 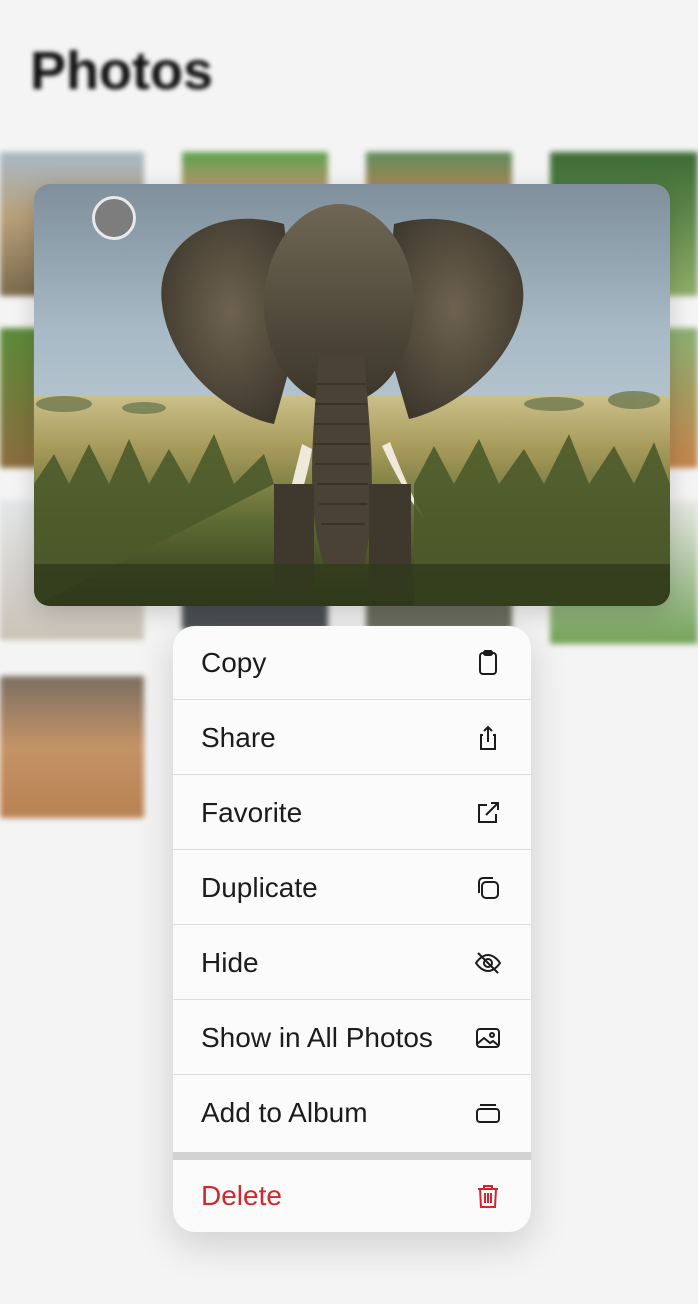 I want to click on menu-item-label: Delete, so click(x=241, y=1195).